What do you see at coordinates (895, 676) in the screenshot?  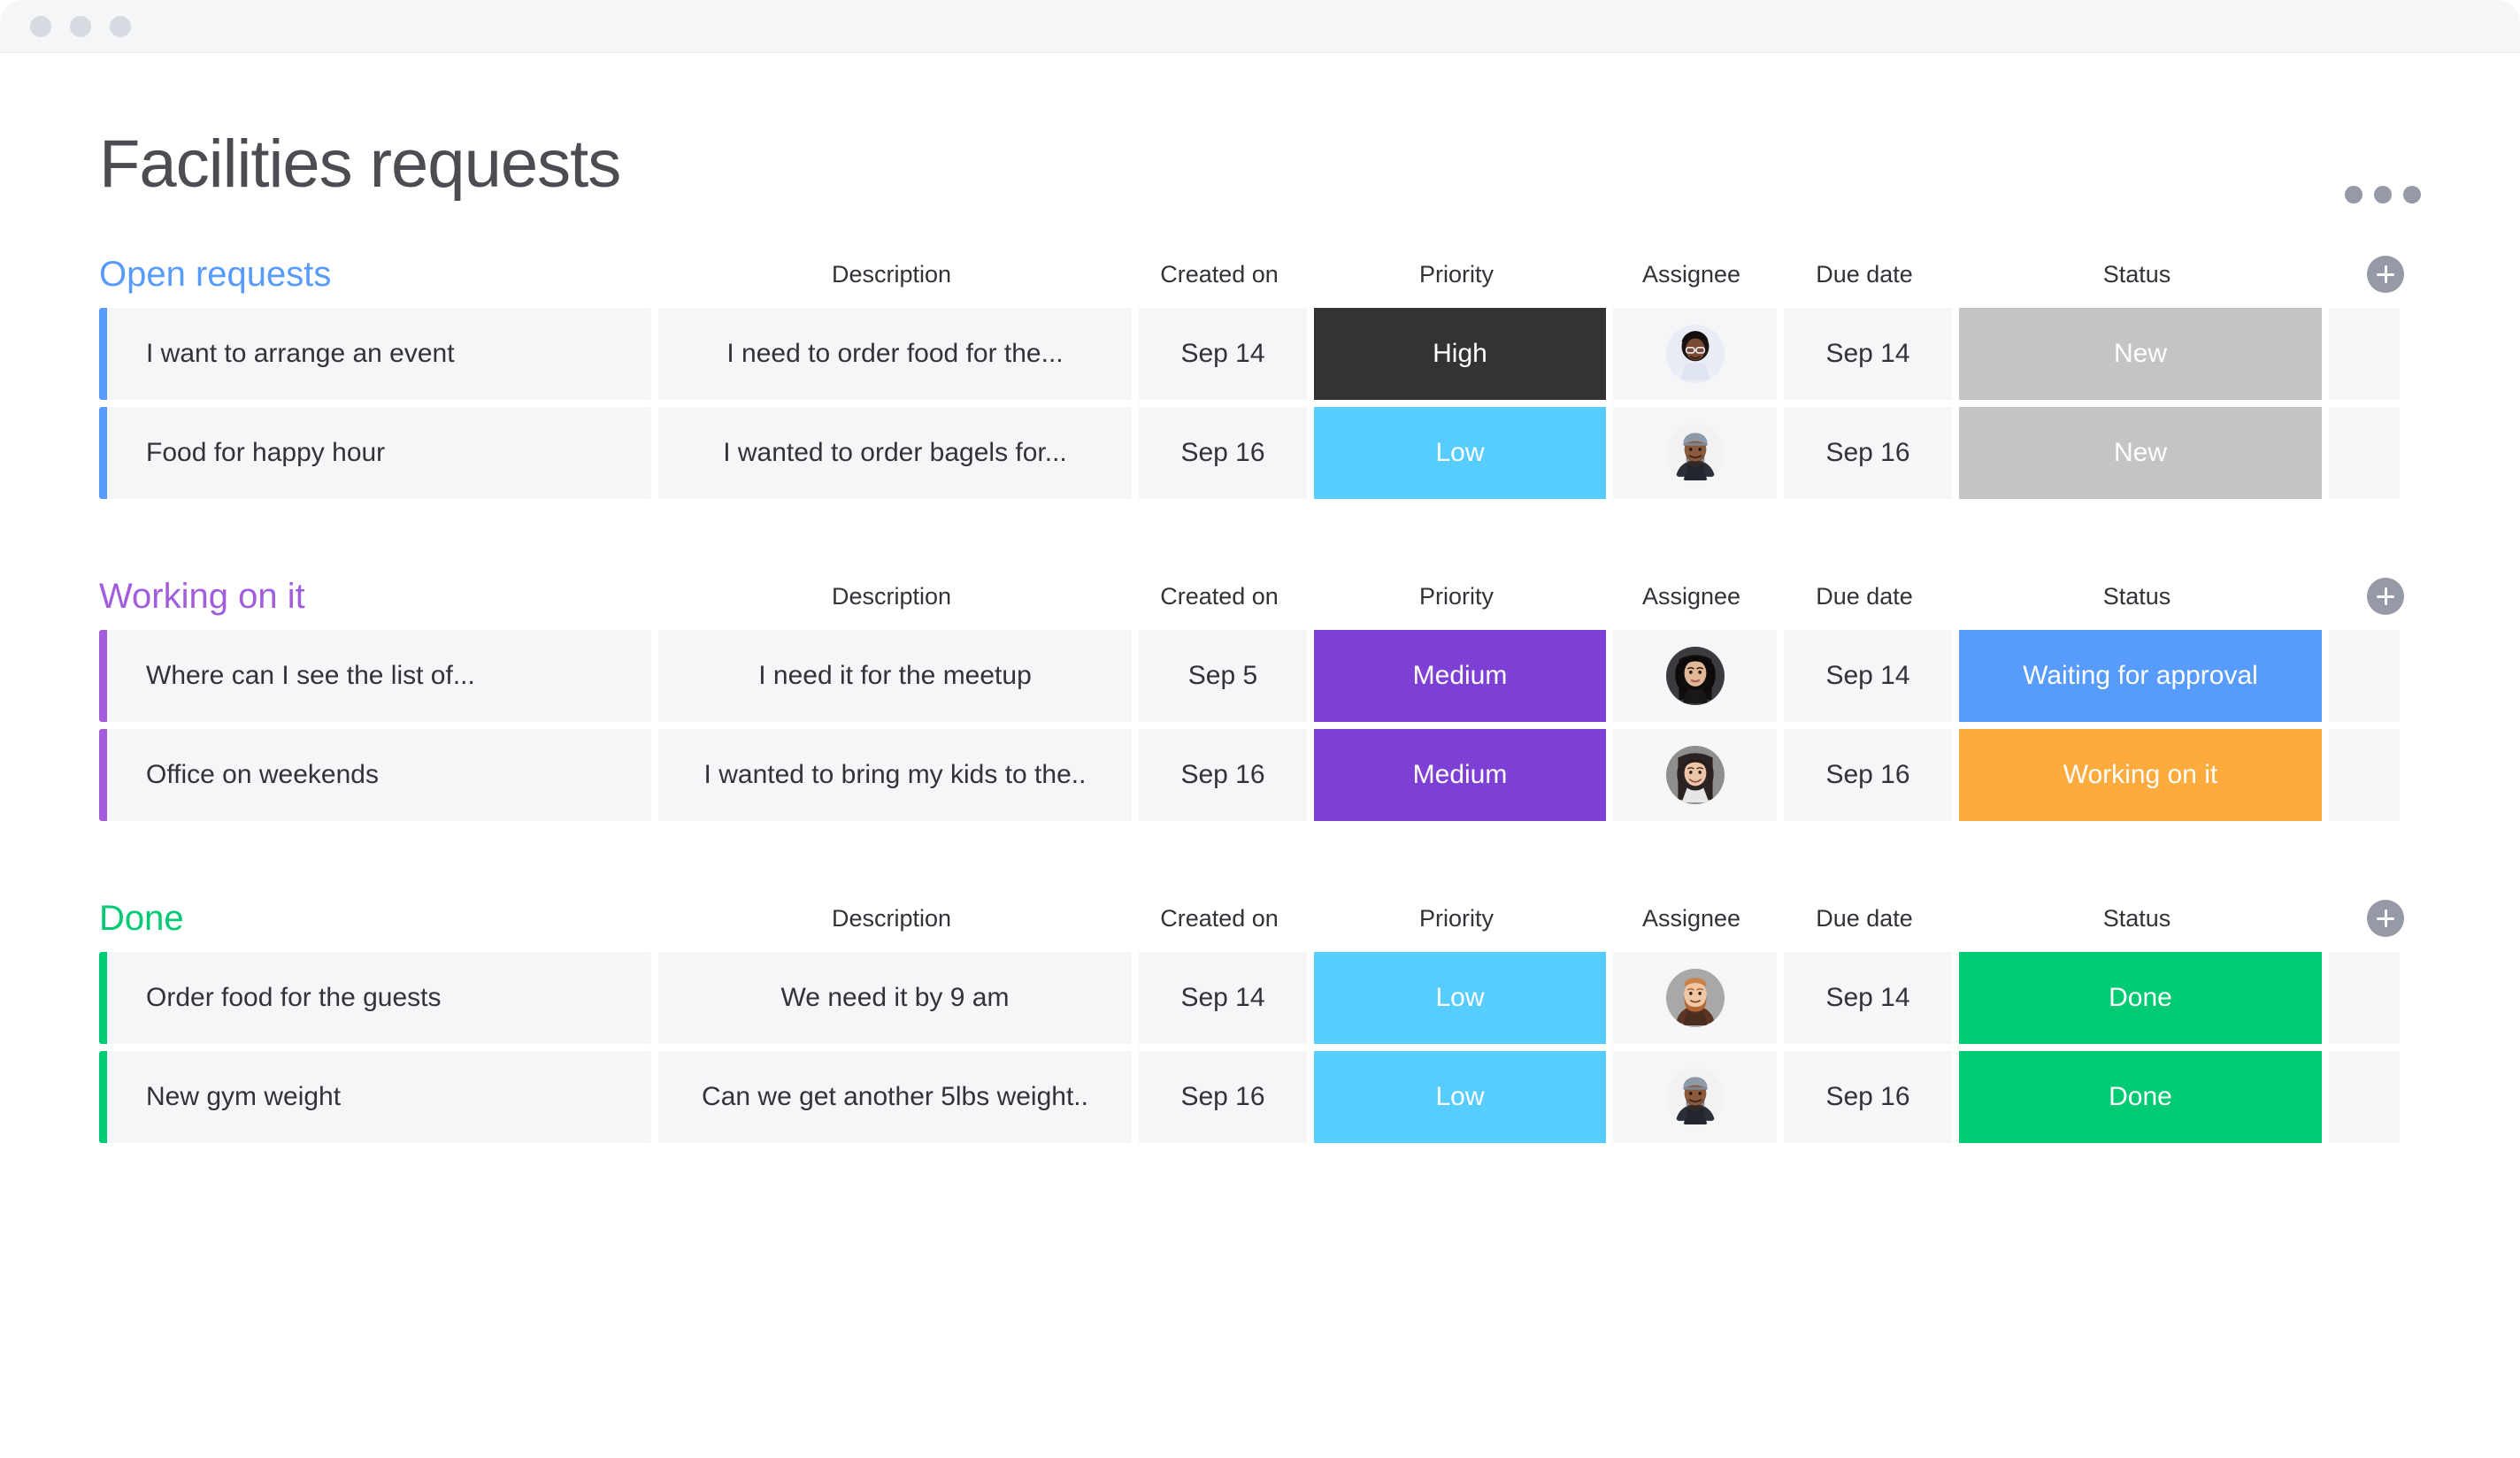 I see `row-cell-description: I need it for the meetup` at bounding box center [895, 676].